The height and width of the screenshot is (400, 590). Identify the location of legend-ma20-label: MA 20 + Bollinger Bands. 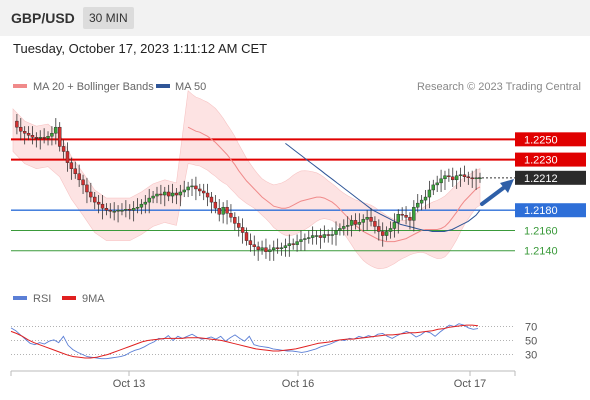
(93, 87).